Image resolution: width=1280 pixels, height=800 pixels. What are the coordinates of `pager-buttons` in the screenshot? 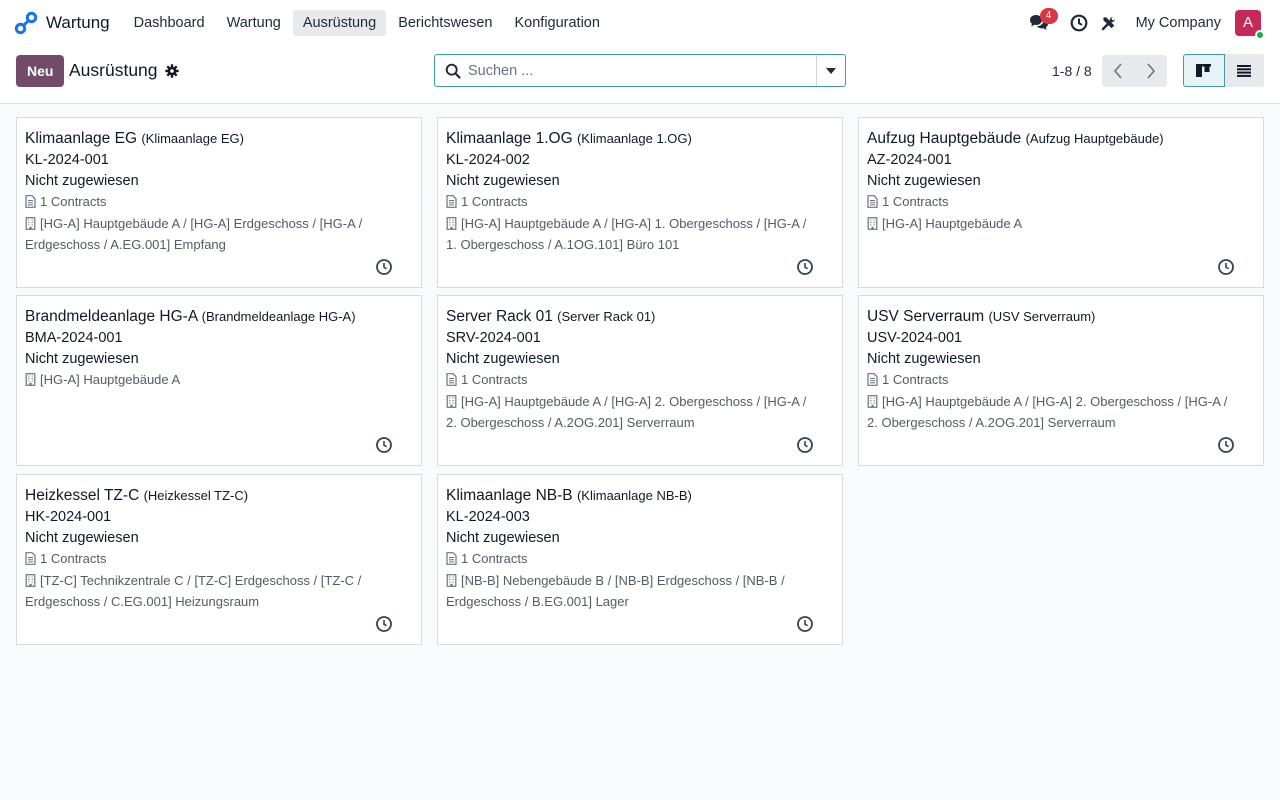 It's located at (1134, 71).